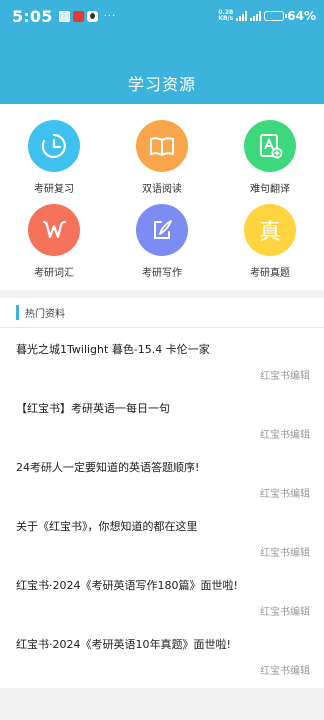 This screenshot has height=720, width=324. Describe the element at coordinates (162, 475) in the screenshot. I see `article-item: 24考研人一定要知道的英语答题顺序! 红宝书编辑` at that location.